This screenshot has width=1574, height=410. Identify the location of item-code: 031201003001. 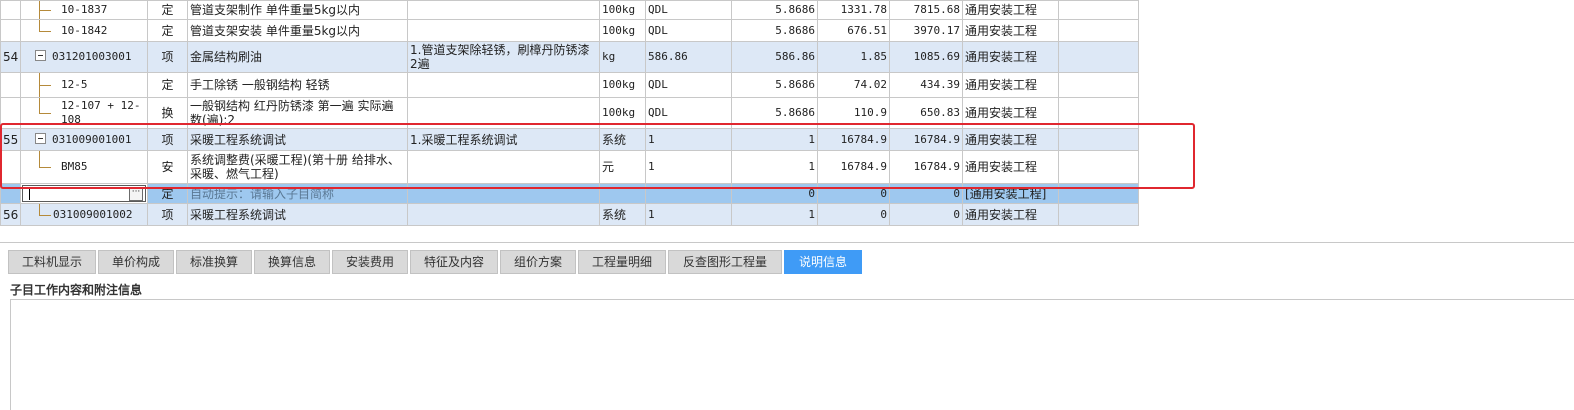
(84, 57).